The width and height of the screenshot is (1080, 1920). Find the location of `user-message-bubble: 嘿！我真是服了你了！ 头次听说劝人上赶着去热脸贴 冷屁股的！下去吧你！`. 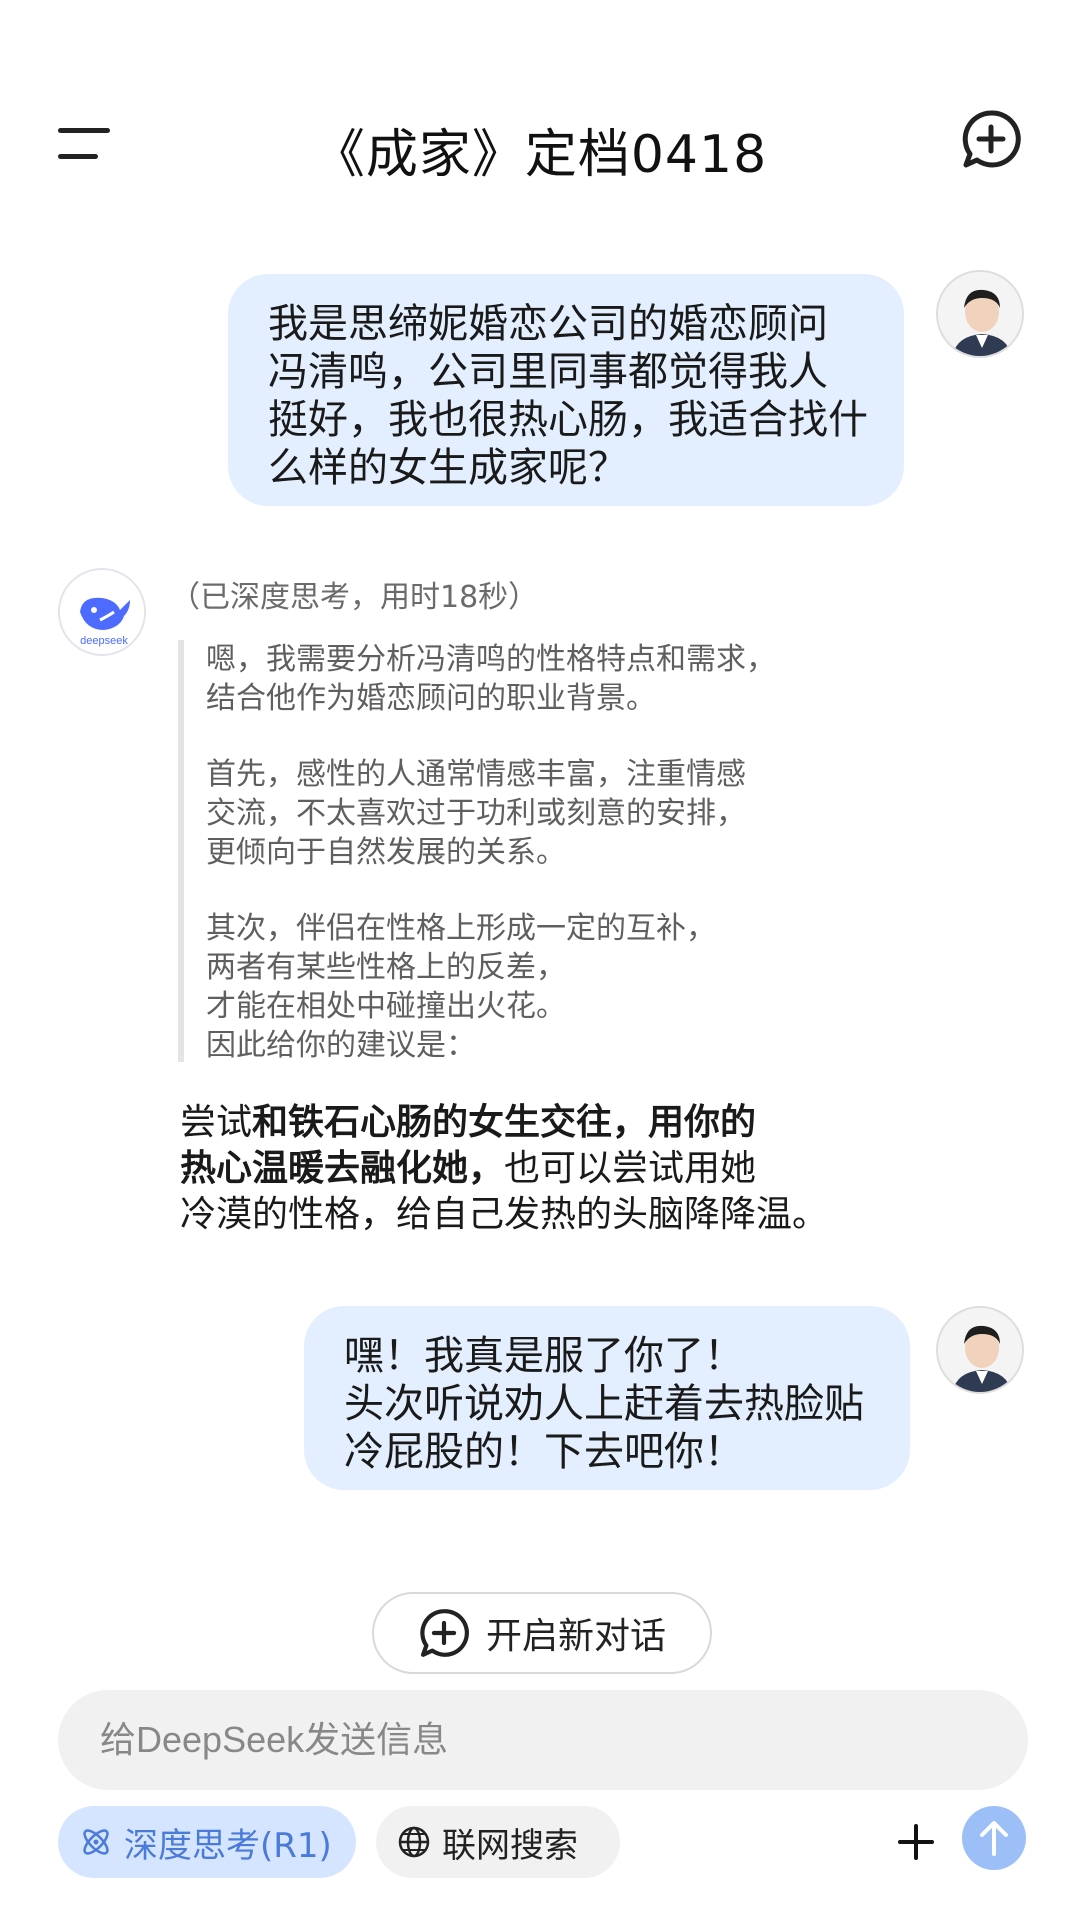

user-message-bubble: 嘿！我真是服了你了！ 头次听说劝人上赶着去热脸贴 冷屁股的！下去吧你！ is located at coordinates (607, 1398).